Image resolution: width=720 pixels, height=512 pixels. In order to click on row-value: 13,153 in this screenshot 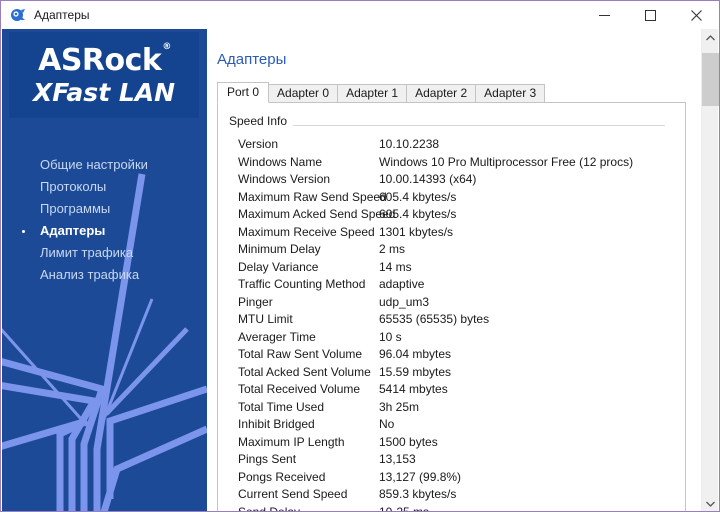, I will do `click(397, 459)`.